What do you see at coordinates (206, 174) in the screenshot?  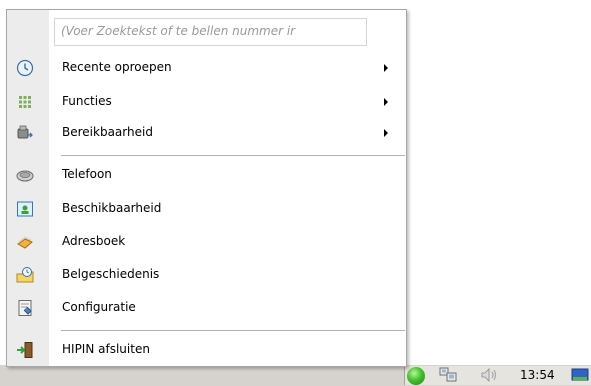 I see `menu-item-telefoon: Telefoon` at bounding box center [206, 174].